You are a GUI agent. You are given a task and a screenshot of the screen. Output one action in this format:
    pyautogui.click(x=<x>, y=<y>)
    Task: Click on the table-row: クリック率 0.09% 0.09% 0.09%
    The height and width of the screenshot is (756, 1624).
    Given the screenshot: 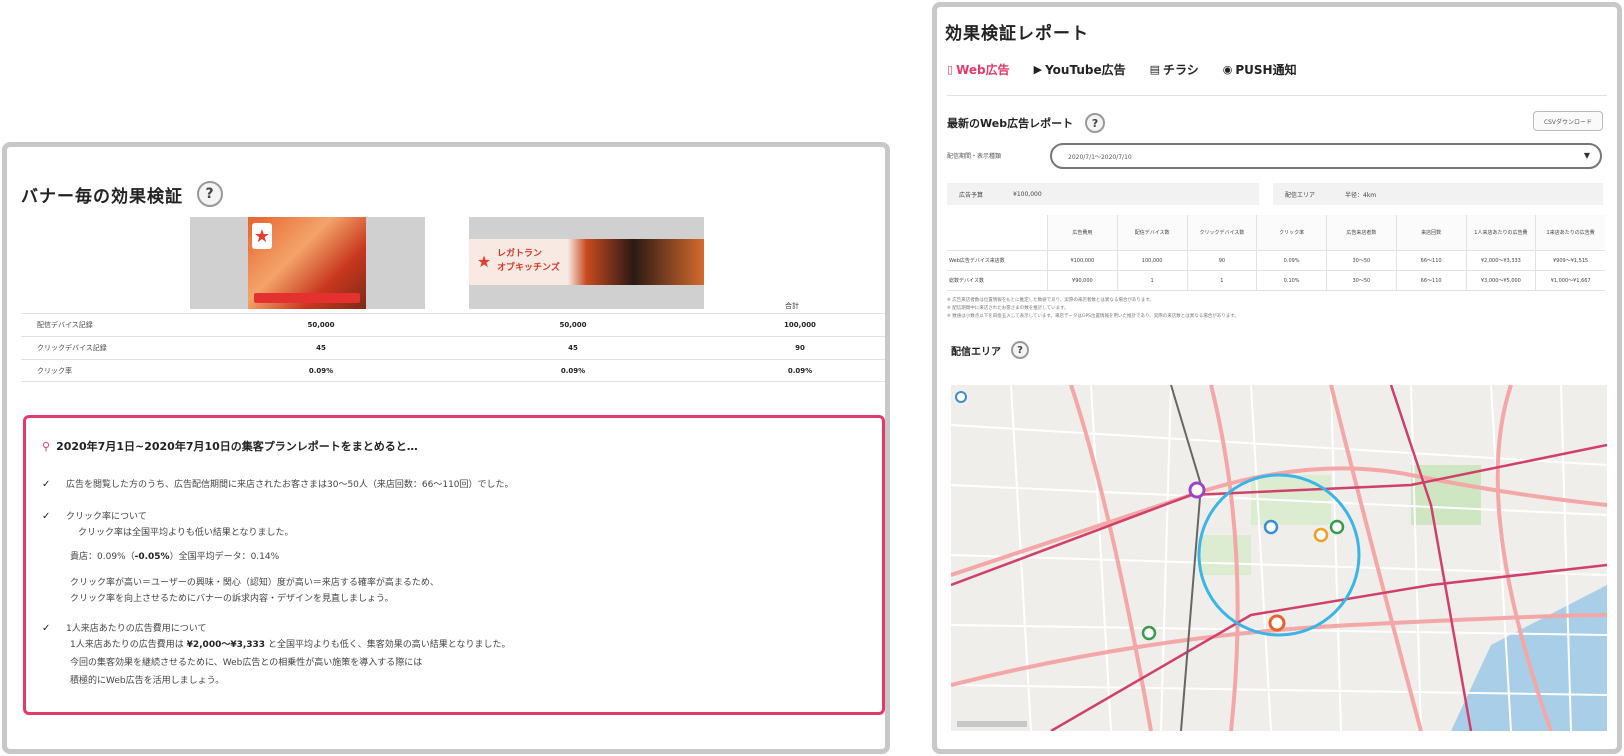 What is the action you would take?
    pyautogui.click(x=453, y=370)
    